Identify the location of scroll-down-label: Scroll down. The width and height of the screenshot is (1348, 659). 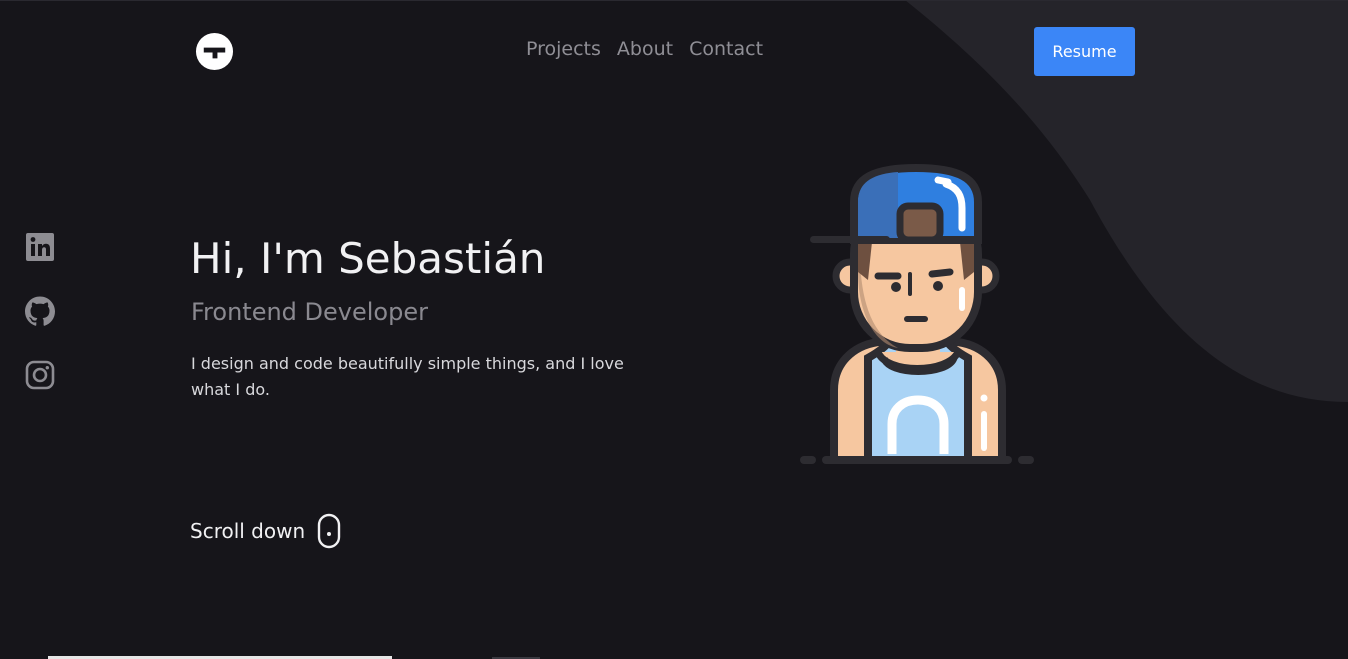
(248, 531).